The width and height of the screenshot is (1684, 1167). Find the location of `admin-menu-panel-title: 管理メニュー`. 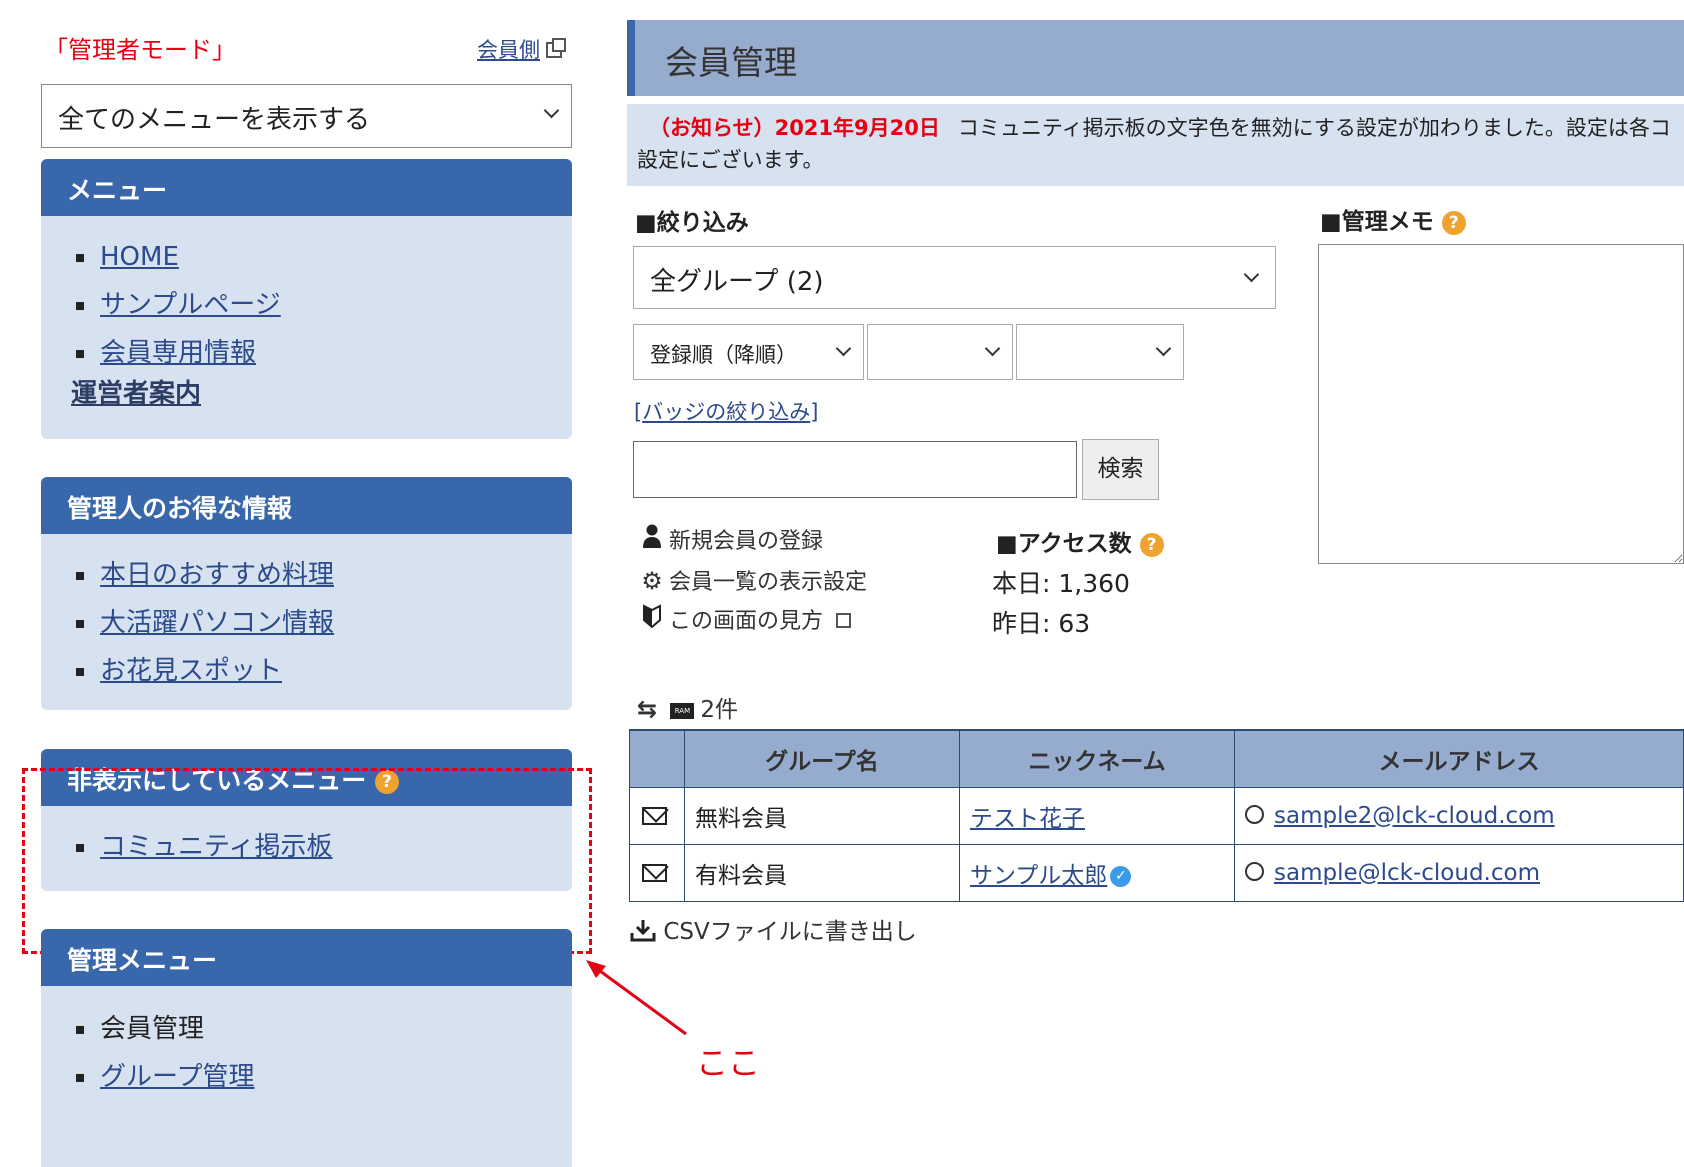

admin-menu-panel-title: 管理メニュー is located at coordinates (306, 957).